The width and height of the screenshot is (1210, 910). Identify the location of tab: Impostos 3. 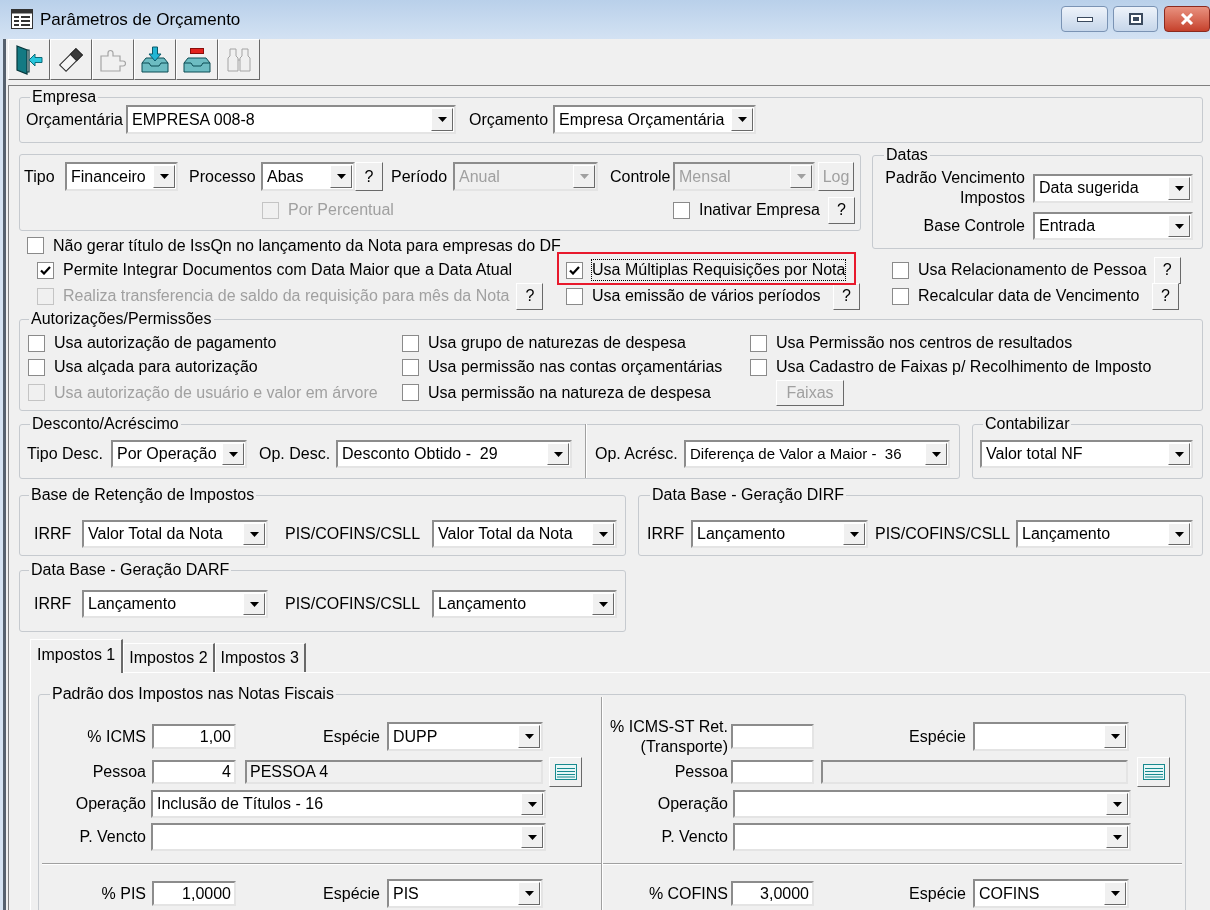
(260, 657).